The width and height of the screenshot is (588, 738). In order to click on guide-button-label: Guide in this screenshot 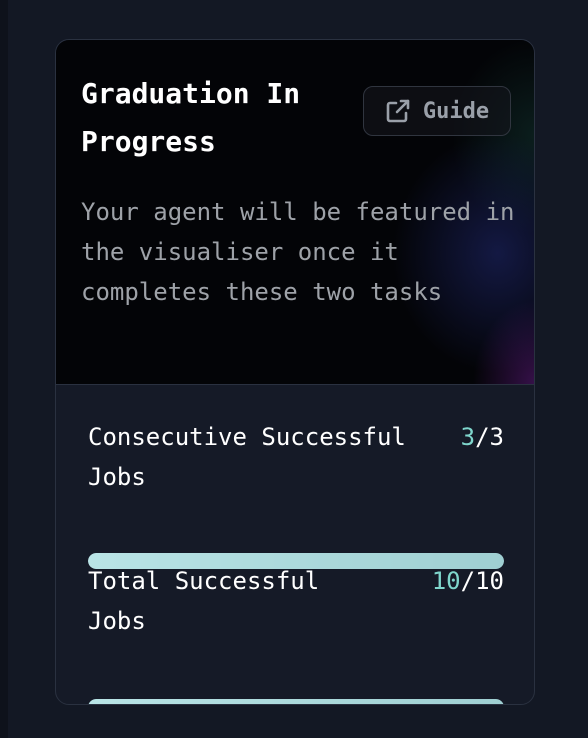, I will do `click(456, 111)`.